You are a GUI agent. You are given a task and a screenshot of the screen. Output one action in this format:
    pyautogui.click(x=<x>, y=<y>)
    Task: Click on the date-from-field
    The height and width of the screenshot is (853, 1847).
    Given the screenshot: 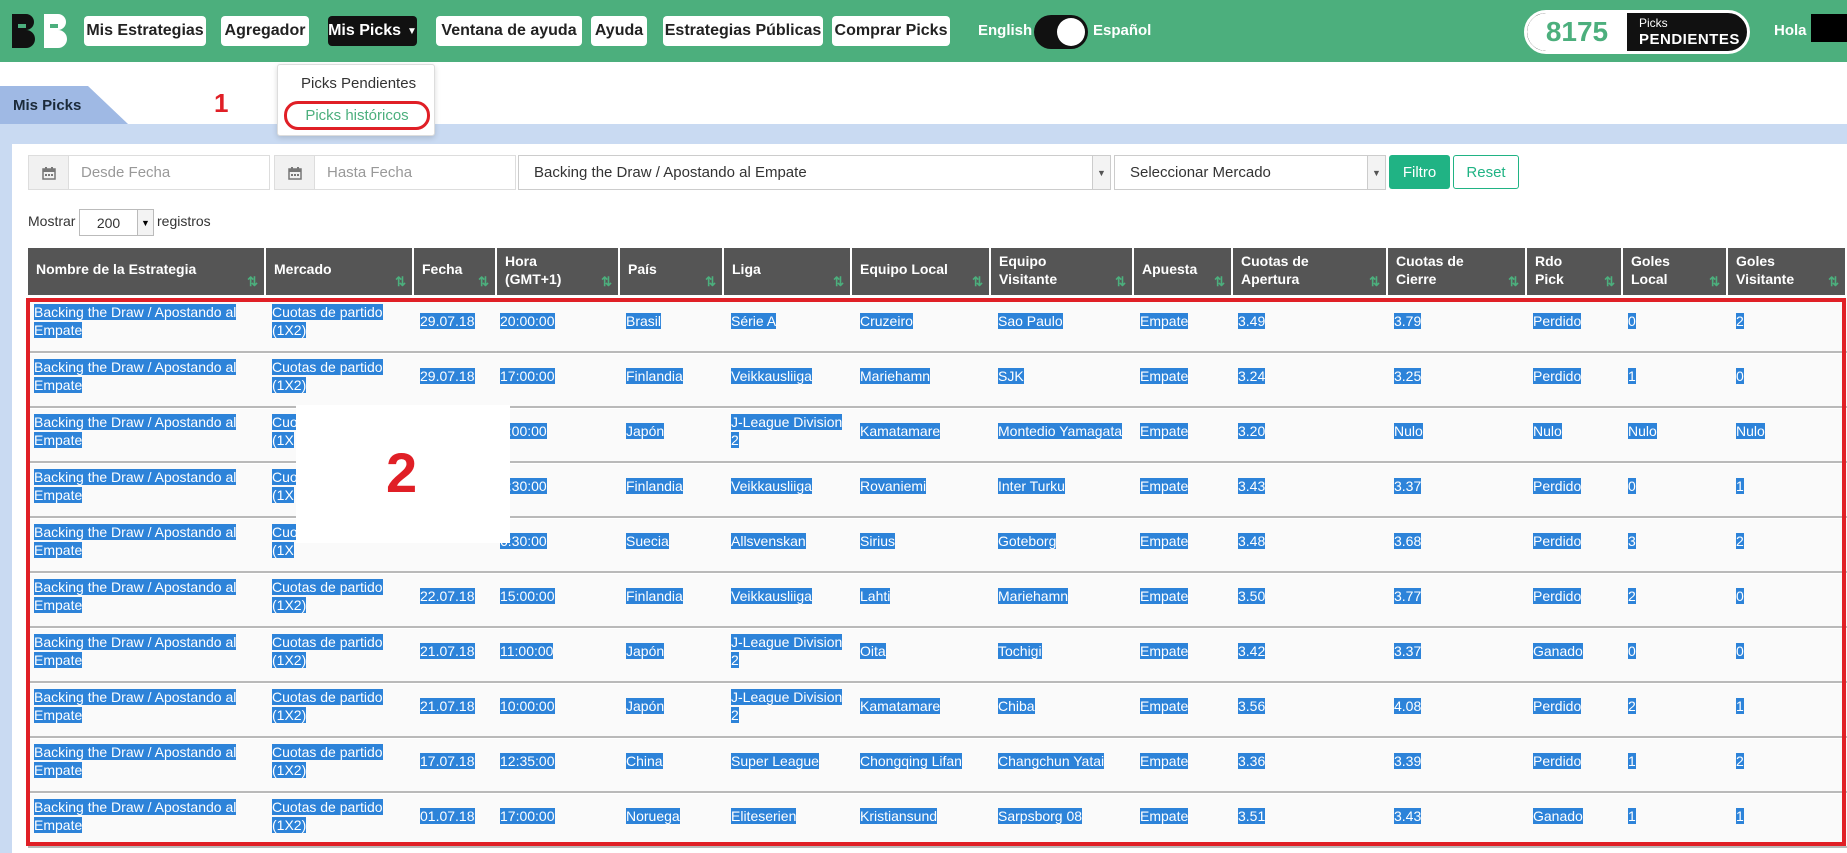 What is the action you would take?
    pyautogui.click(x=149, y=172)
    